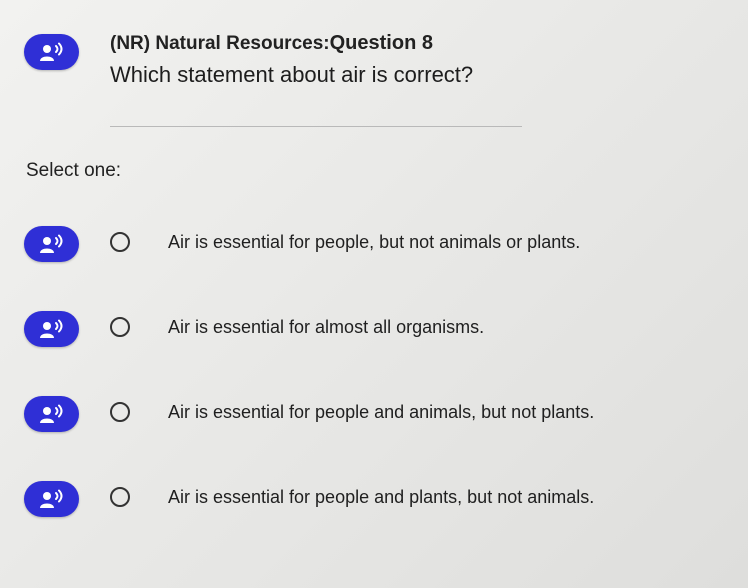 The width and height of the screenshot is (748, 588). I want to click on question-category: (NR) Natural Resources:, so click(220, 43).